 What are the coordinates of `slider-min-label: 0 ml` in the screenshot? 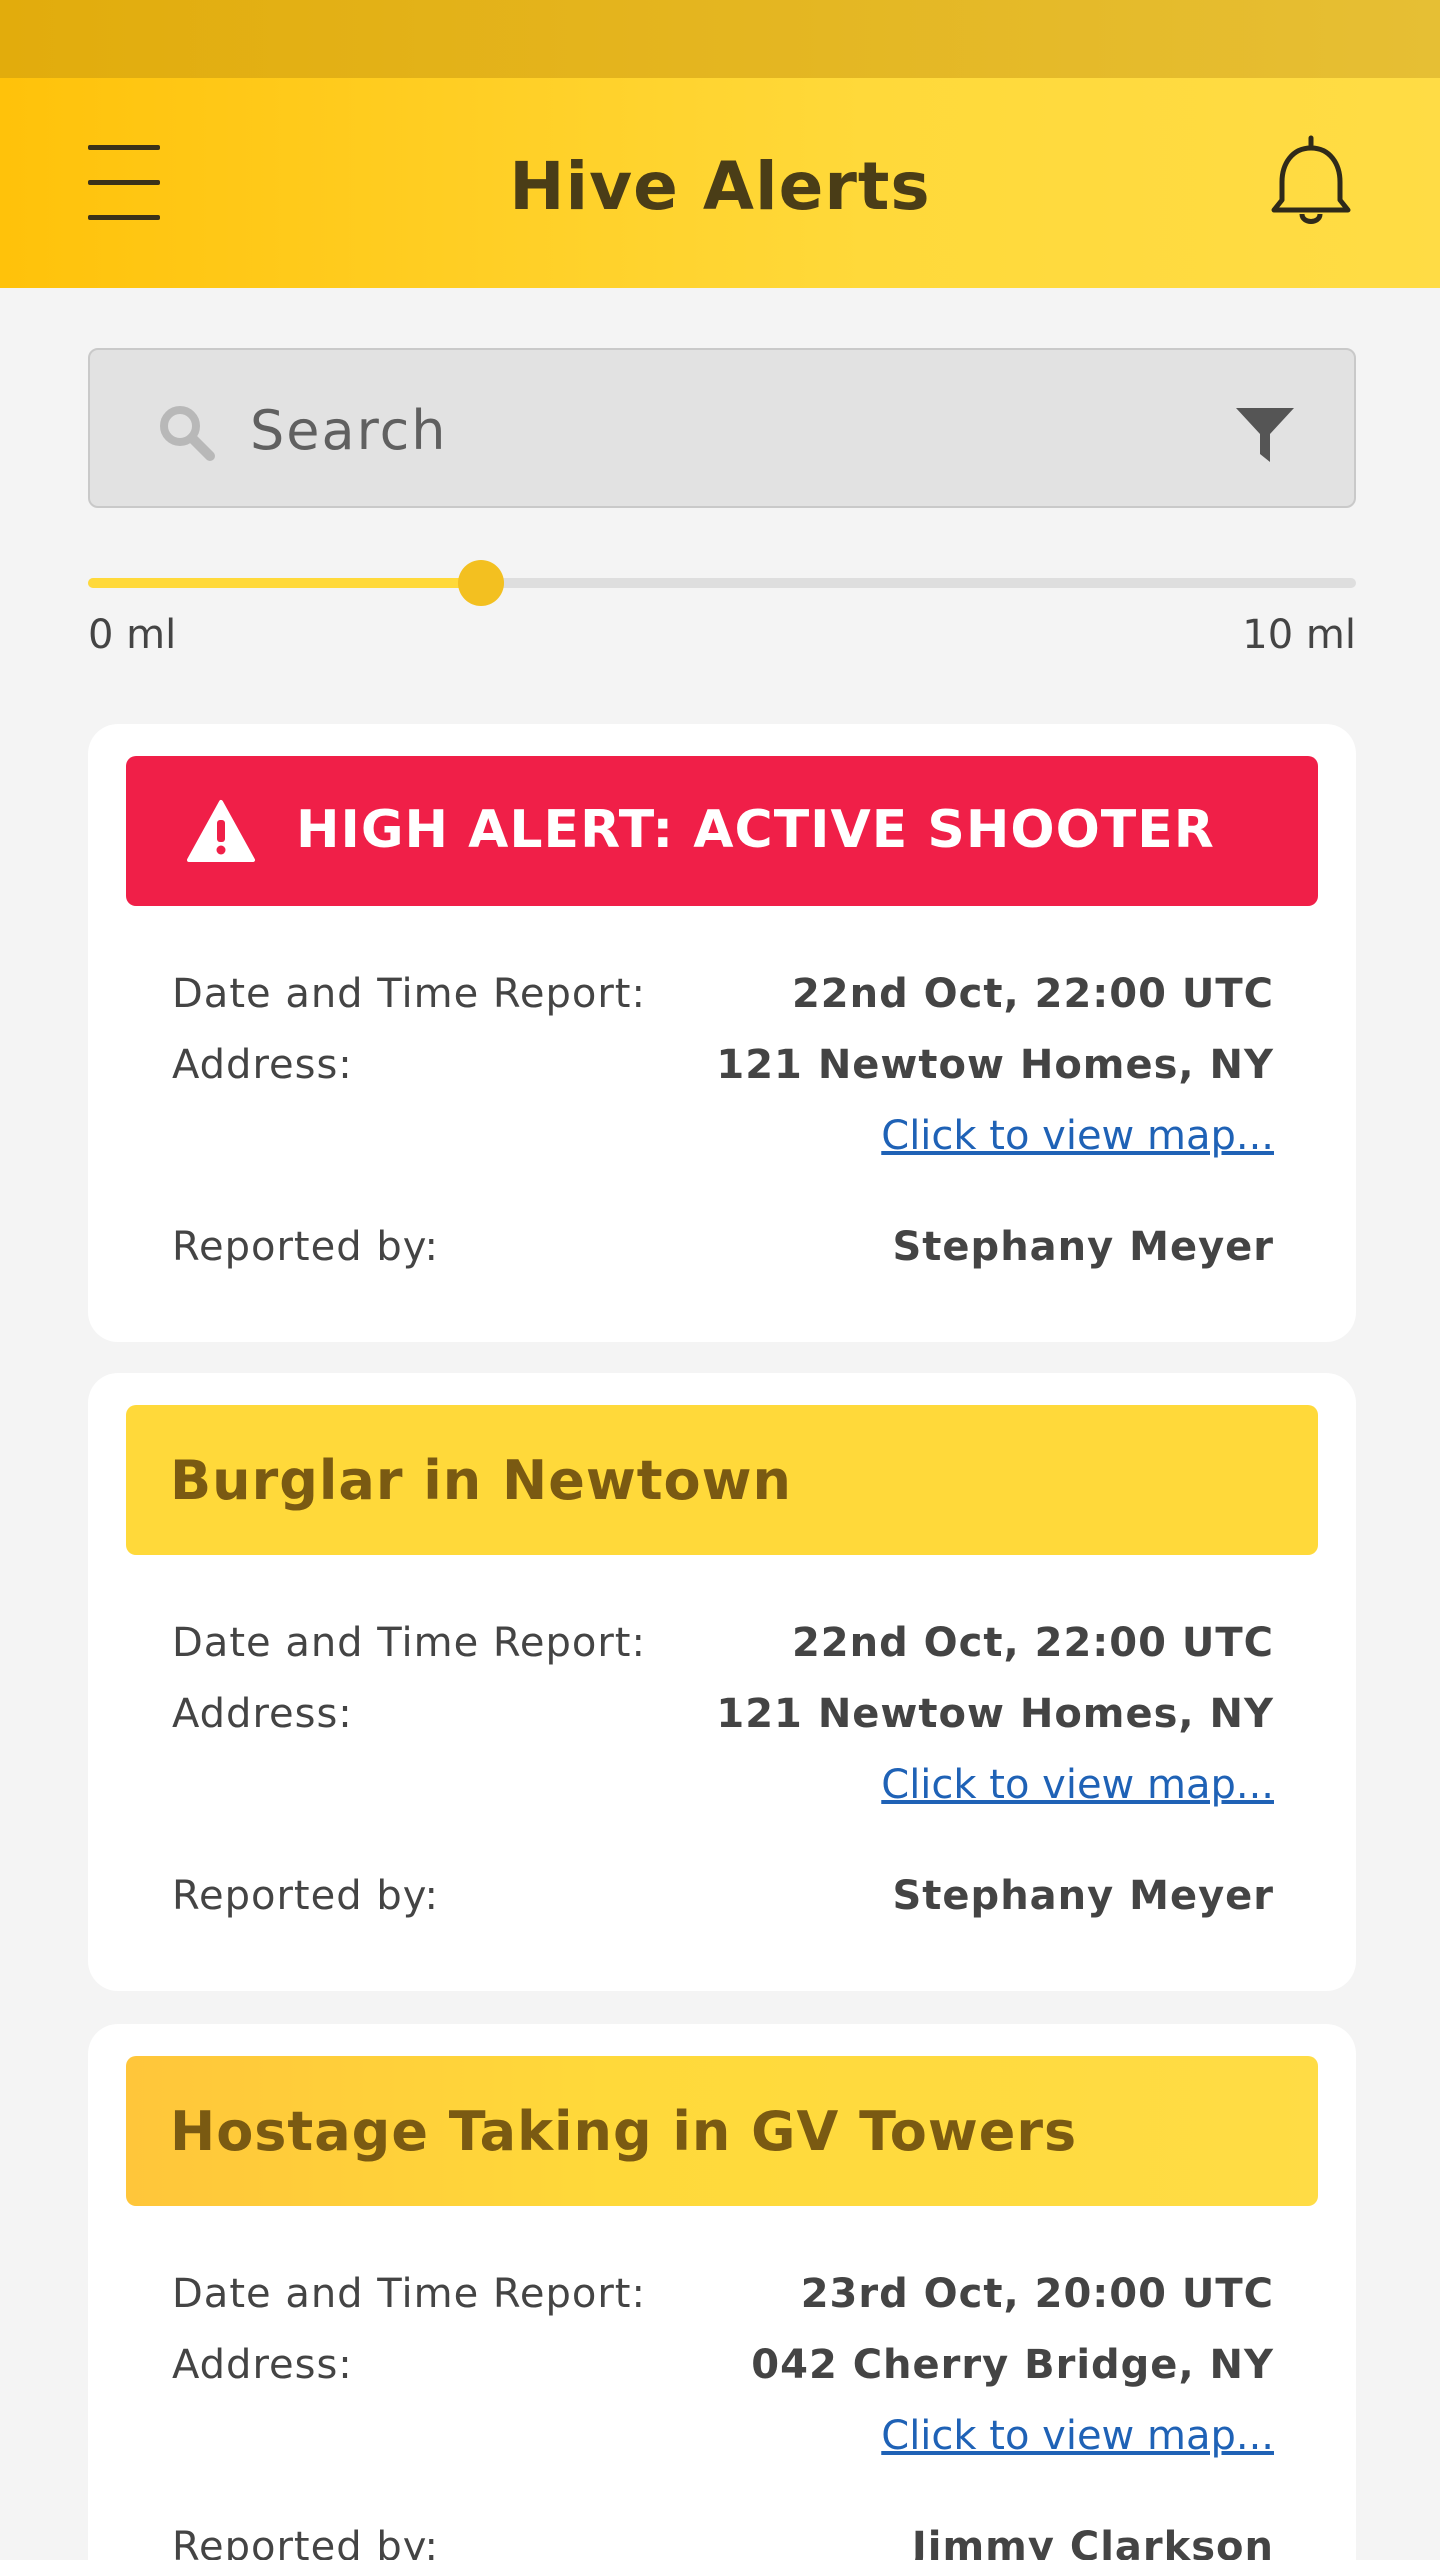 It's located at (132, 635).